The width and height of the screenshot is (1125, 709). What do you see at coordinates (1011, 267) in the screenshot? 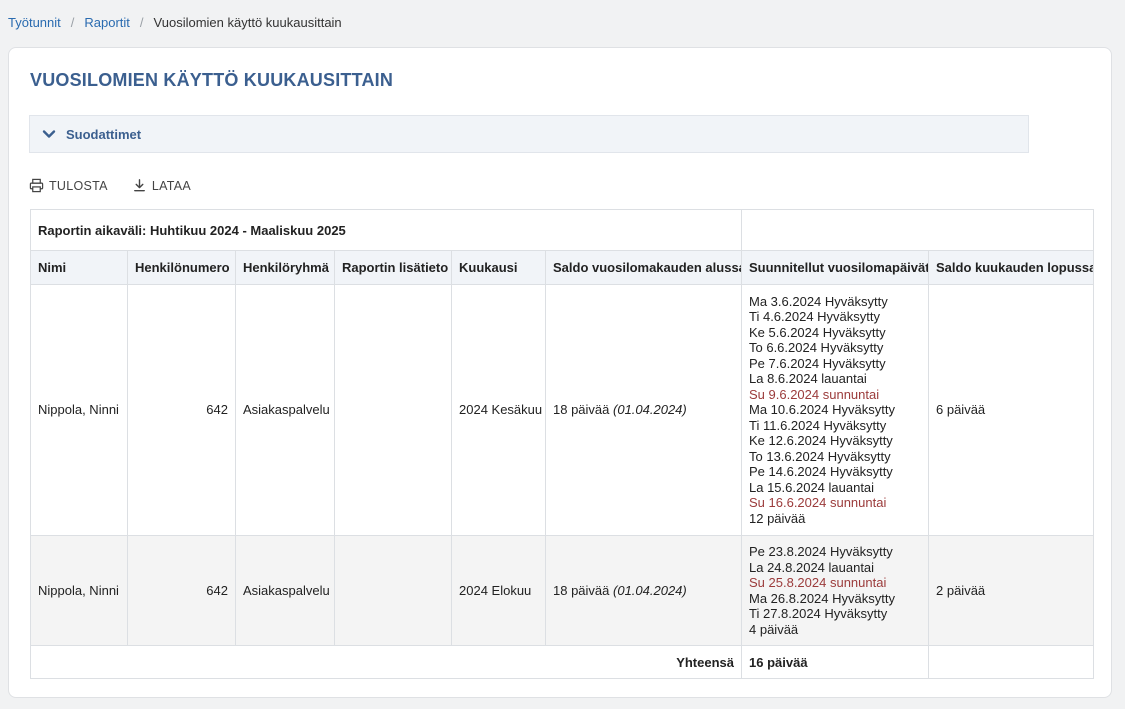
I see `column-header: Saldo kuukauden lopussa` at bounding box center [1011, 267].